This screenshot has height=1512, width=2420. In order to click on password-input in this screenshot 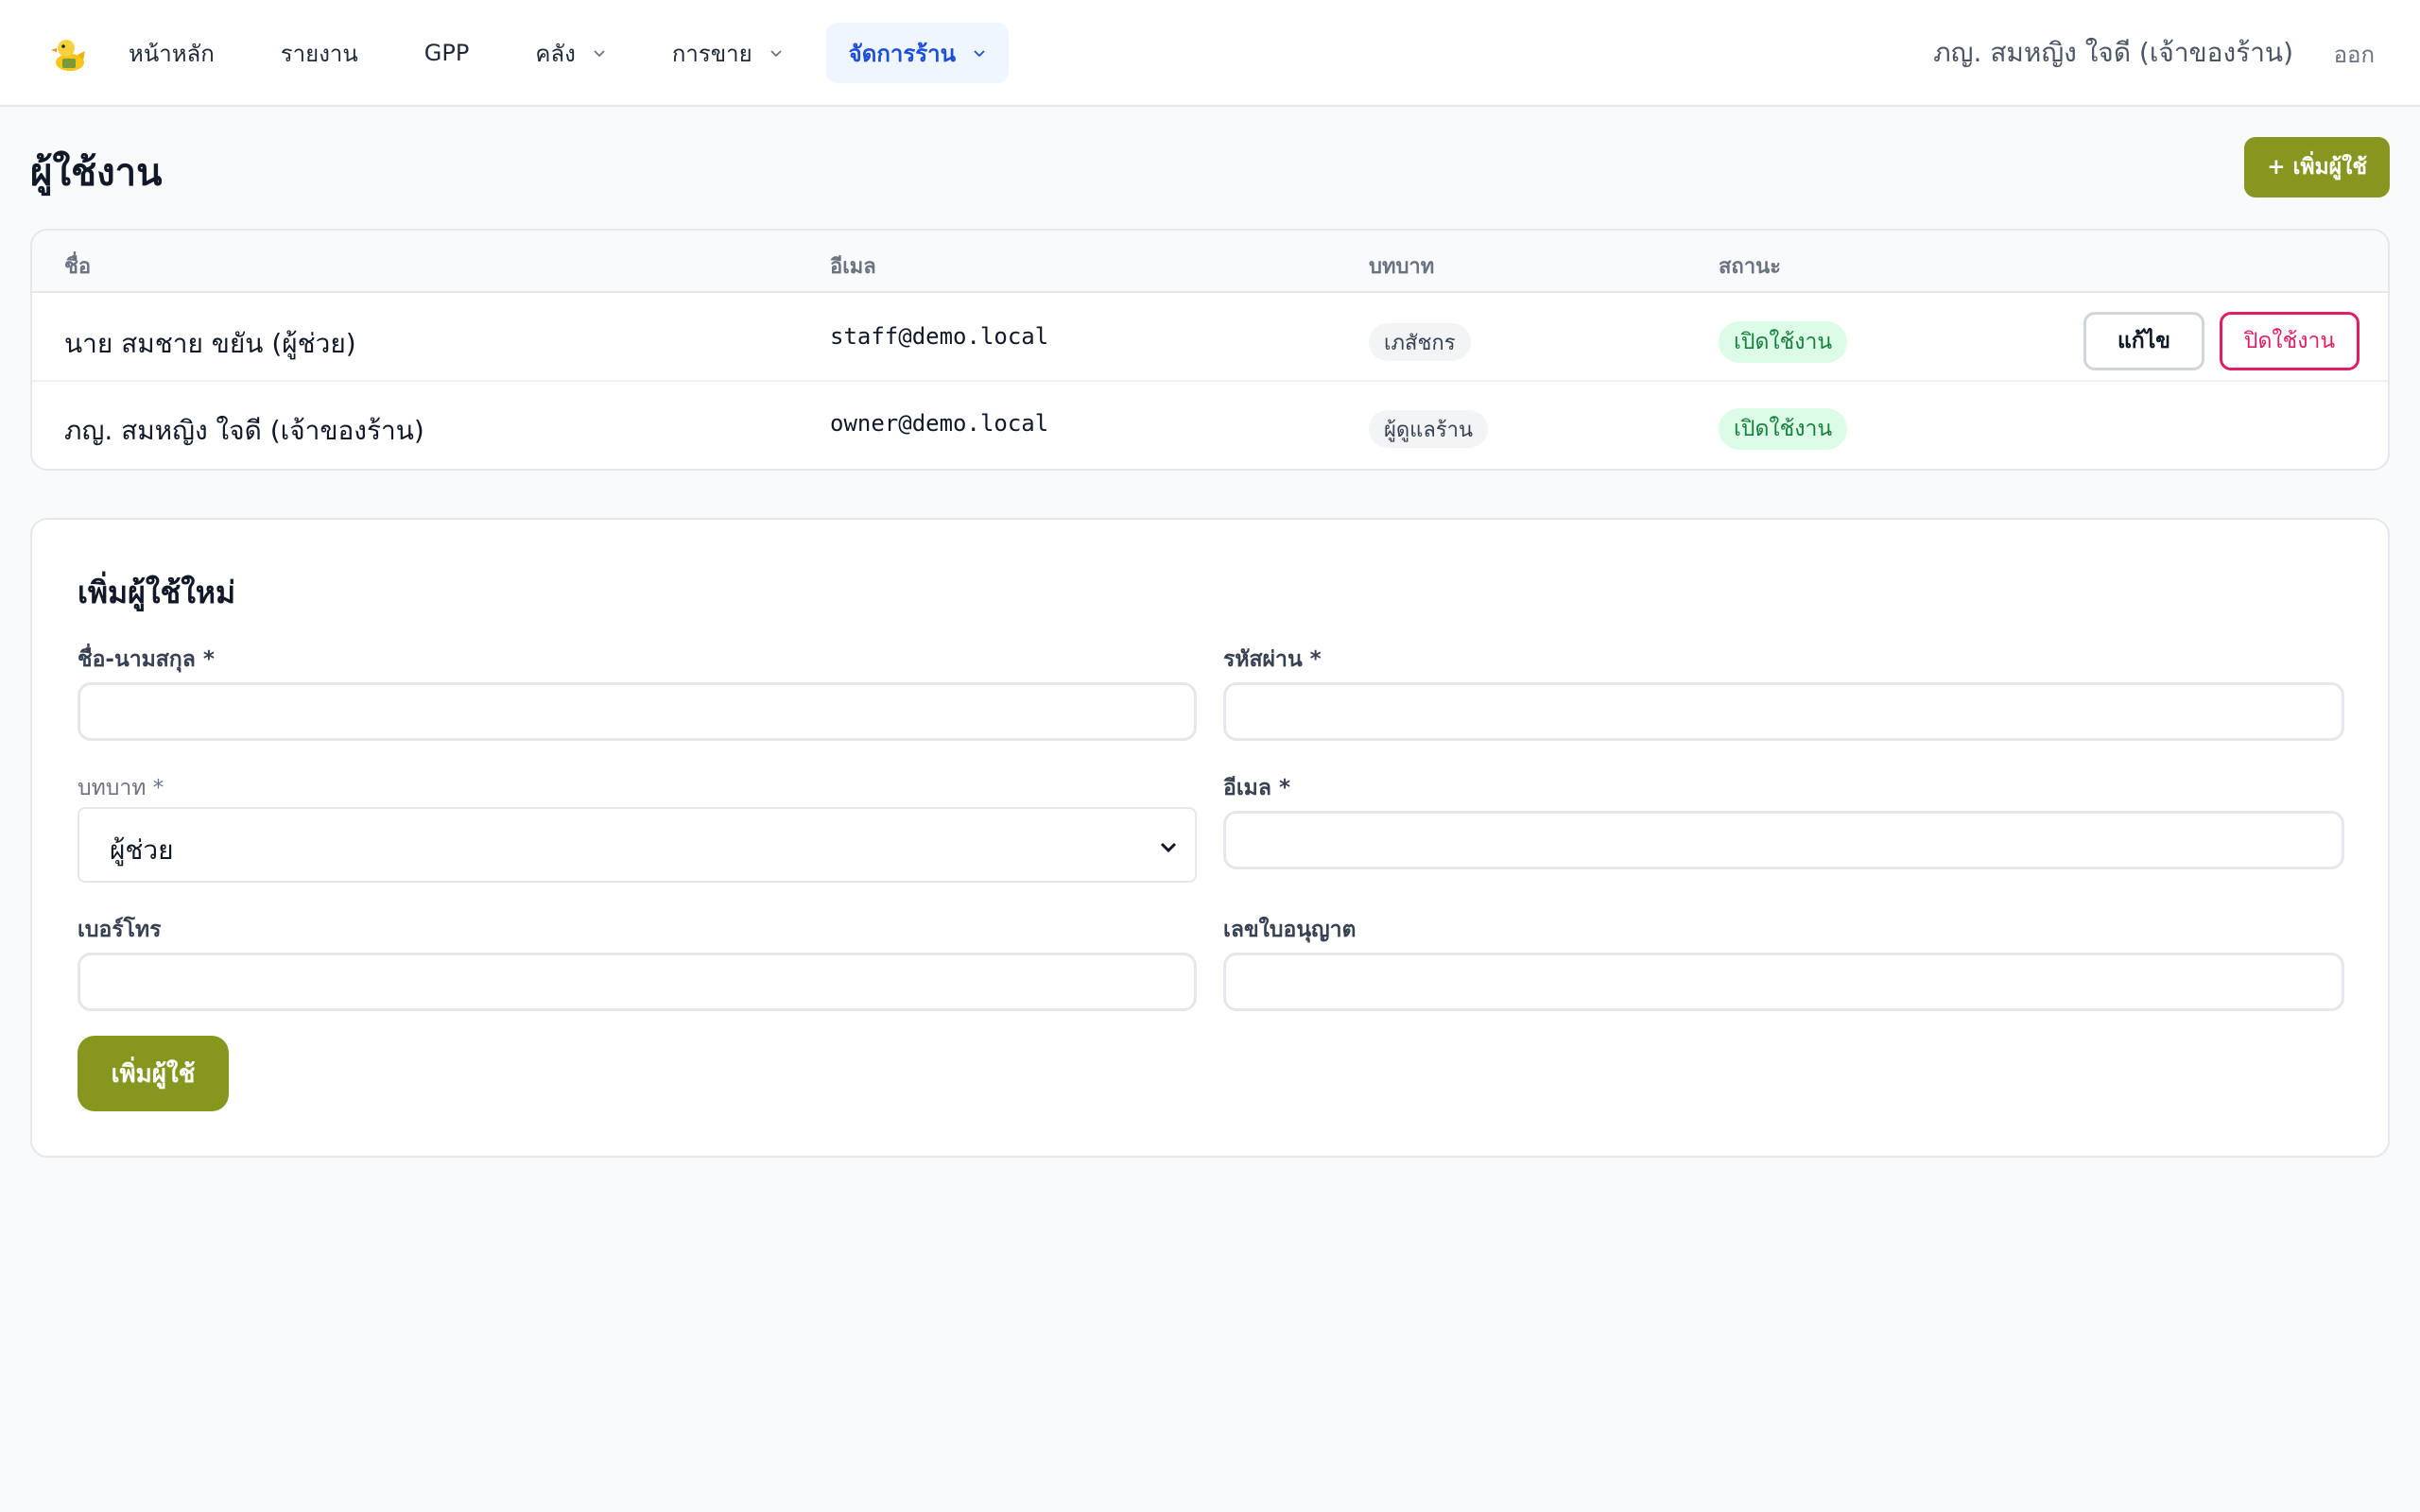, I will do `click(1783, 711)`.